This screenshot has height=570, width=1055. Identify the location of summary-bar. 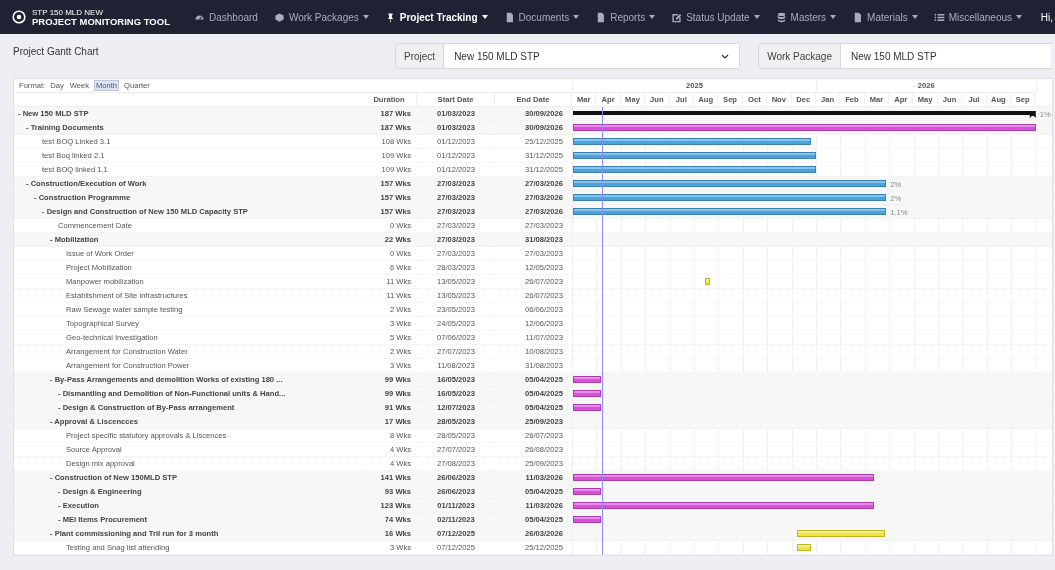
(804, 114).